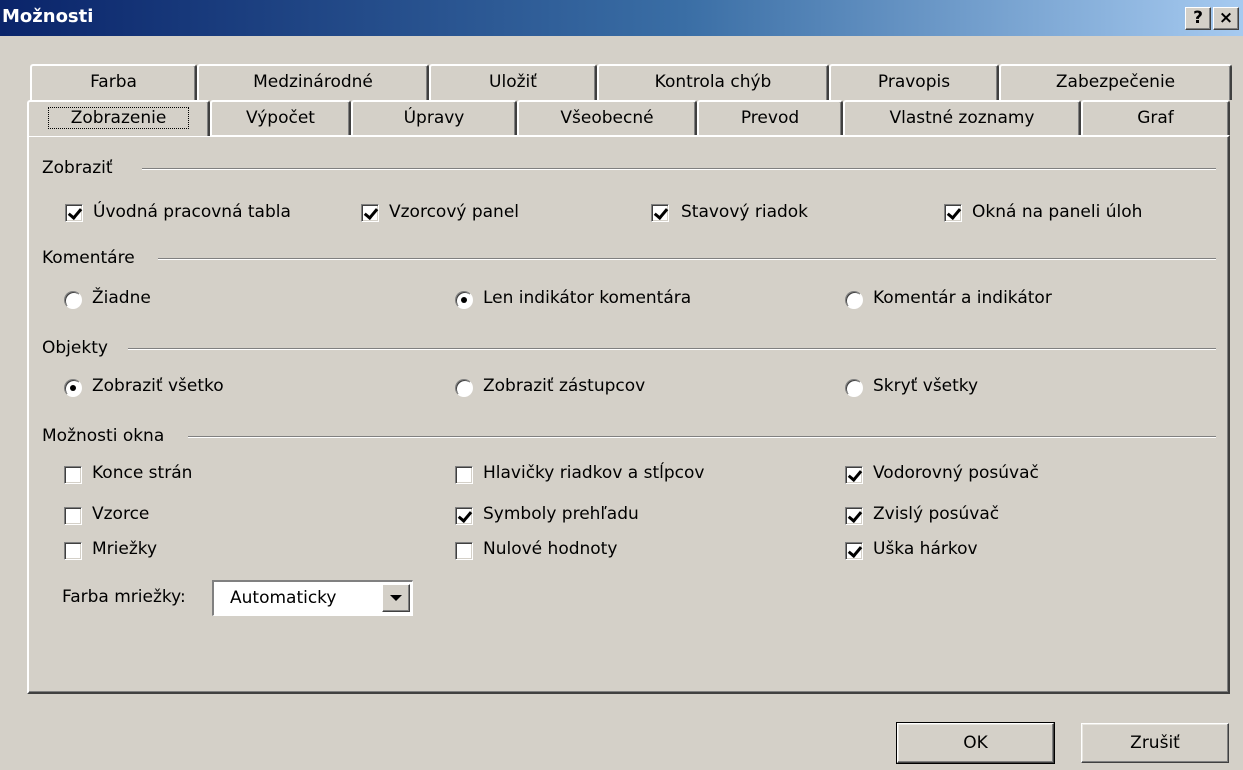 The width and height of the screenshot is (1243, 770). What do you see at coordinates (854, 516) in the screenshot?
I see `checkbox-zvisly-posuvac` at bounding box center [854, 516].